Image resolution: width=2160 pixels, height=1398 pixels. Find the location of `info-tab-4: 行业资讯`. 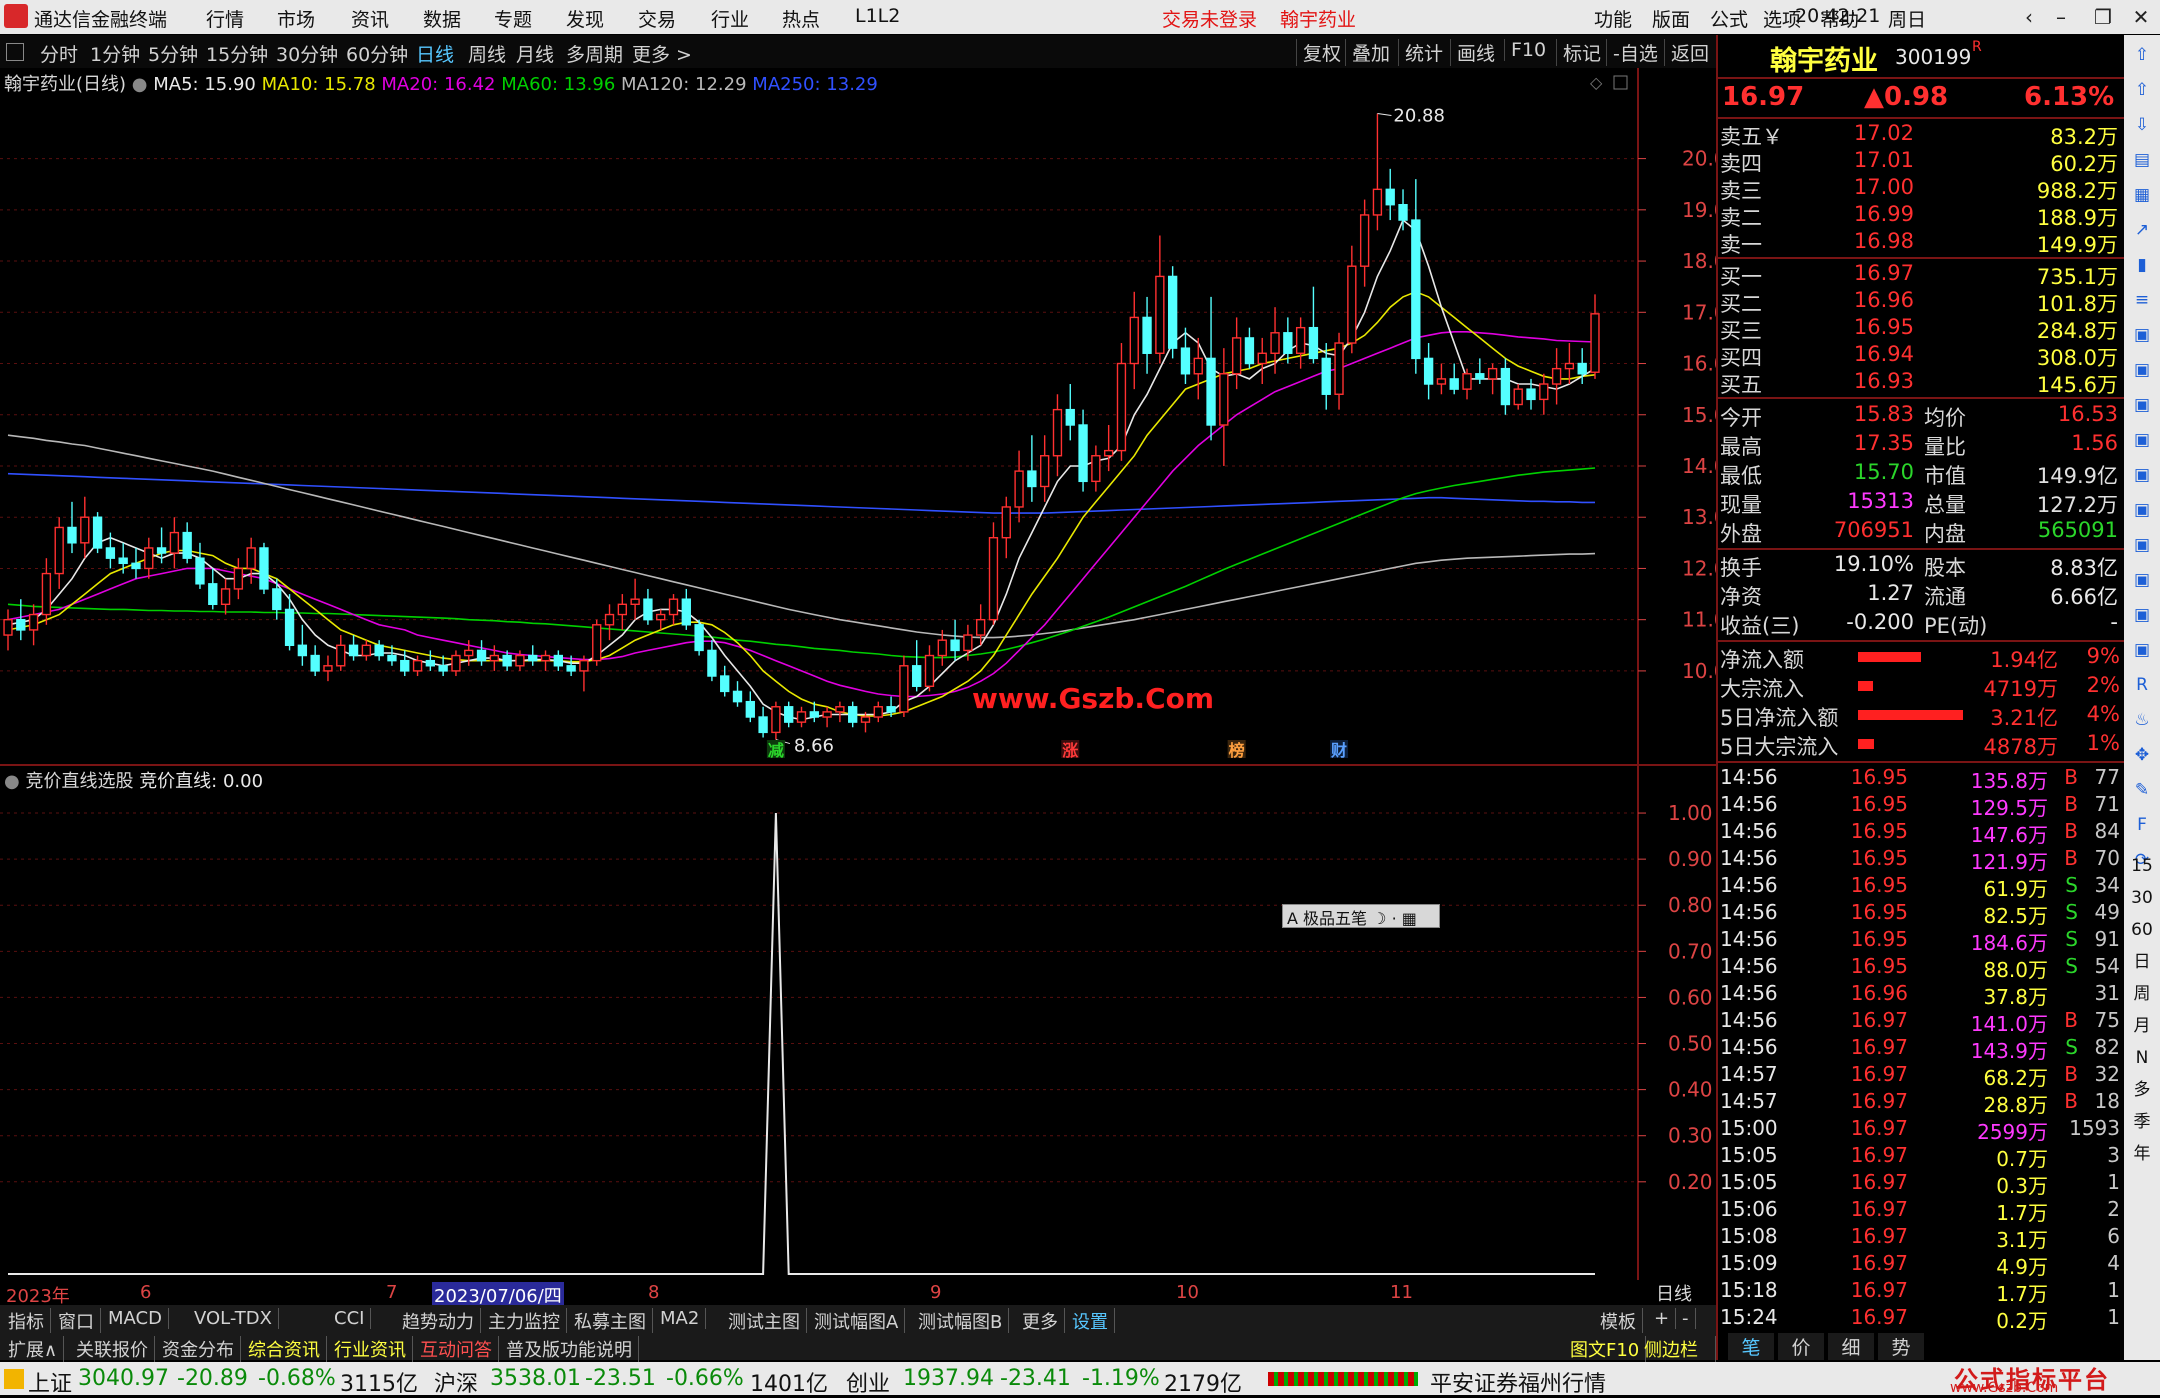

info-tab-4: 行业资讯 is located at coordinates (370, 1349).